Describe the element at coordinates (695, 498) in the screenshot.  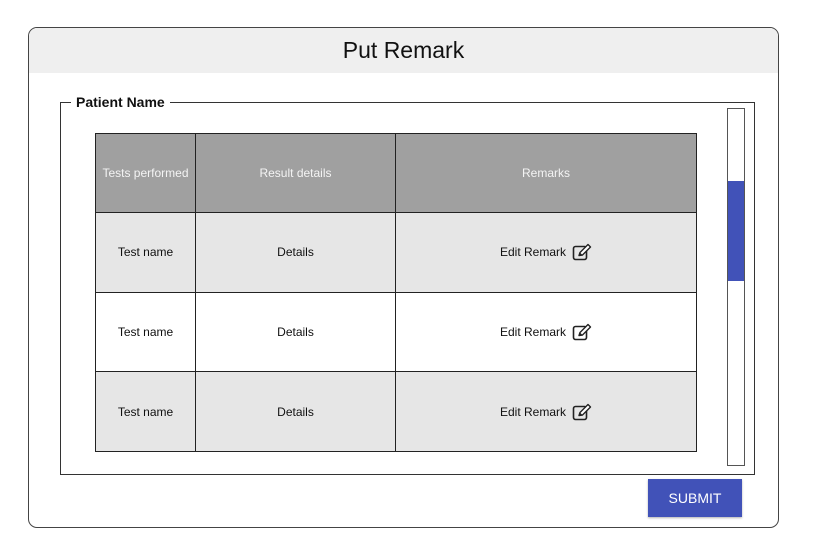
I see `submit-button: SUBMIT` at that location.